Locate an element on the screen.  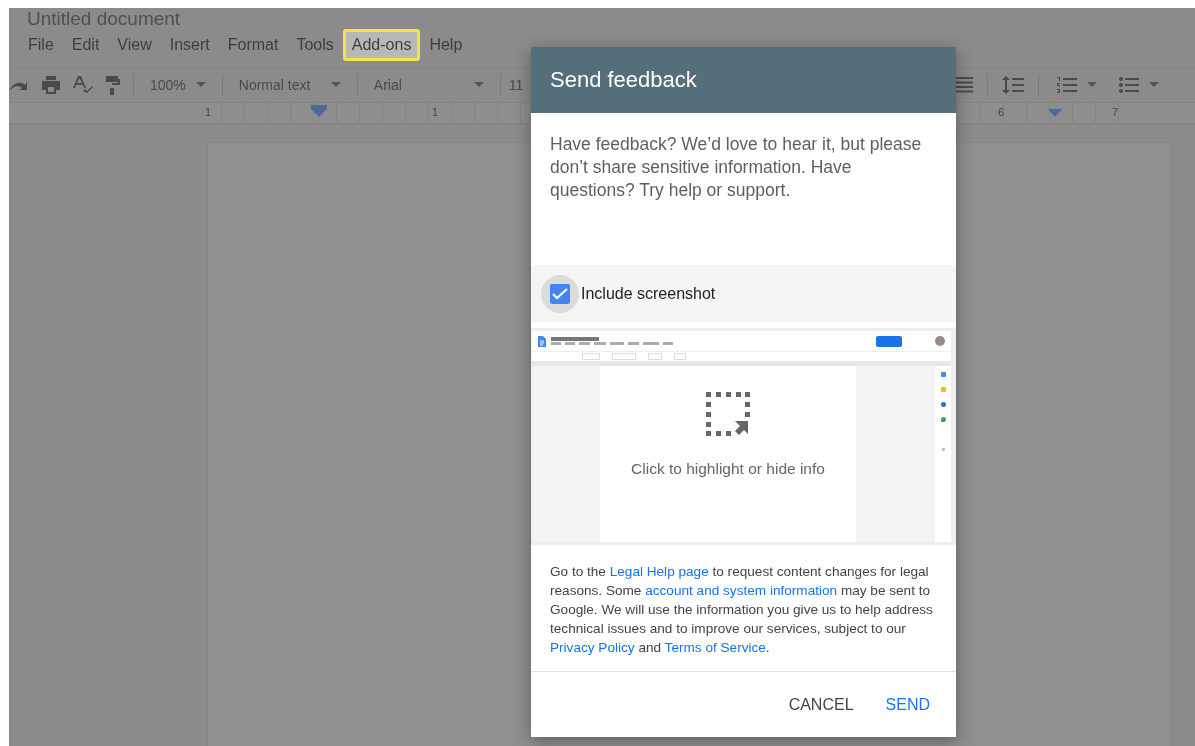
menu-item: Tools is located at coordinates (315, 45).